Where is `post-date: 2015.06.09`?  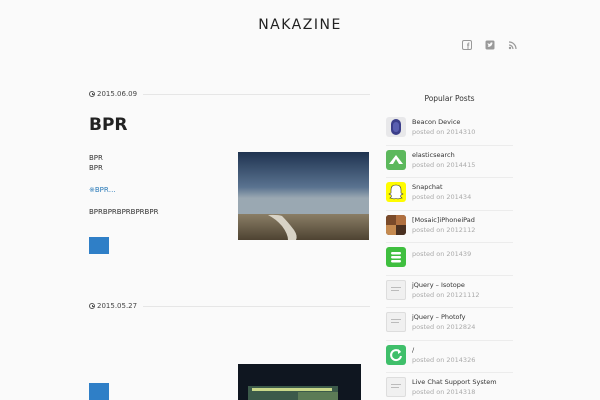
post-date: 2015.06.09 is located at coordinates (113, 94).